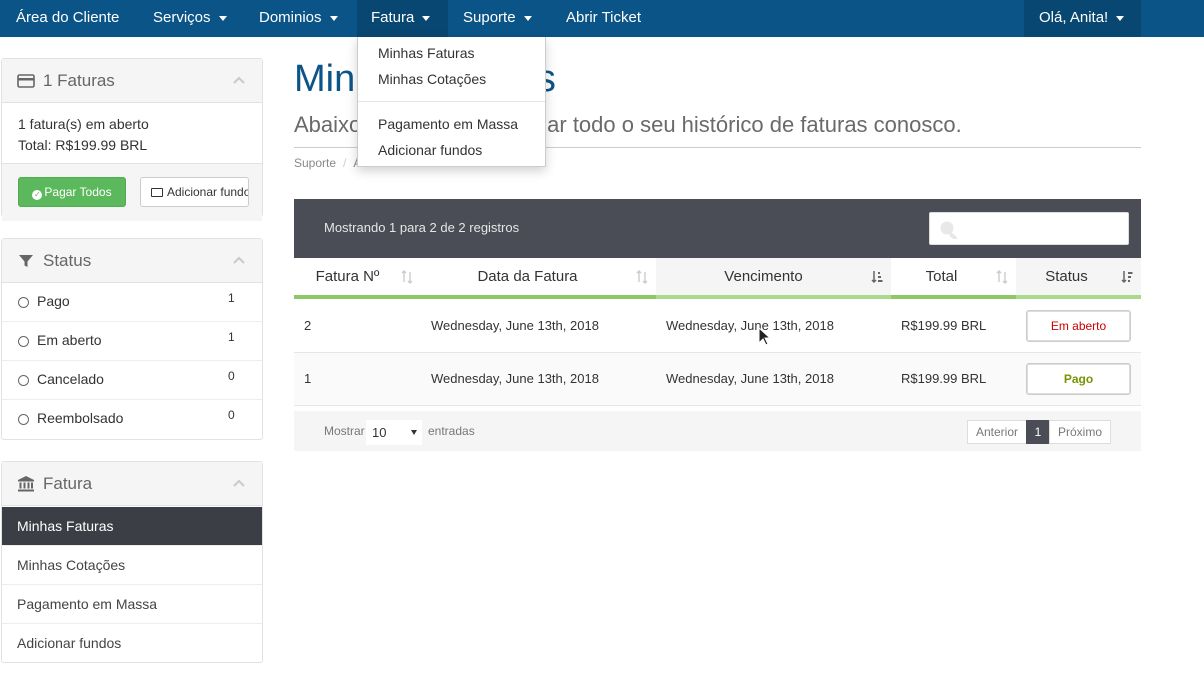 The height and width of the screenshot is (683, 1204). What do you see at coordinates (83, 145) in the screenshot?
I see `open-invoices-total: Total: R$199.99 BRL` at bounding box center [83, 145].